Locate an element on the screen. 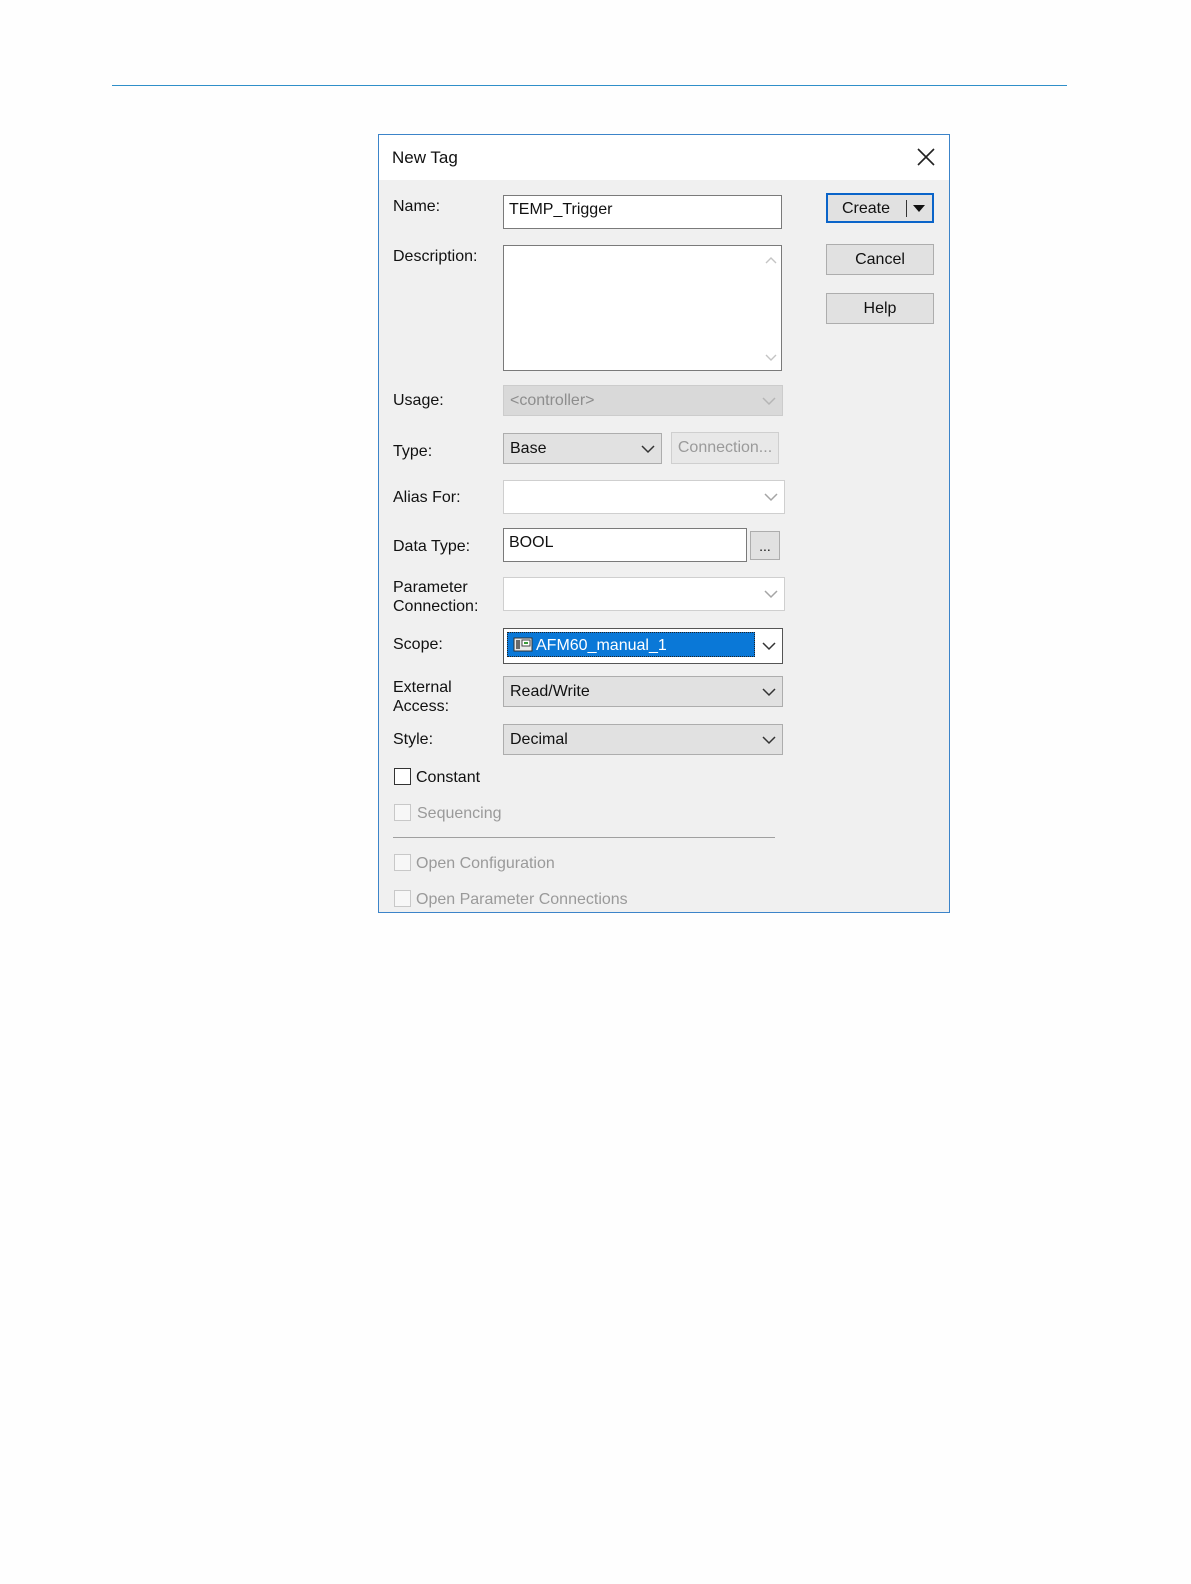 This screenshot has width=1191, height=1584. description-scrollbar is located at coordinates (771, 308).